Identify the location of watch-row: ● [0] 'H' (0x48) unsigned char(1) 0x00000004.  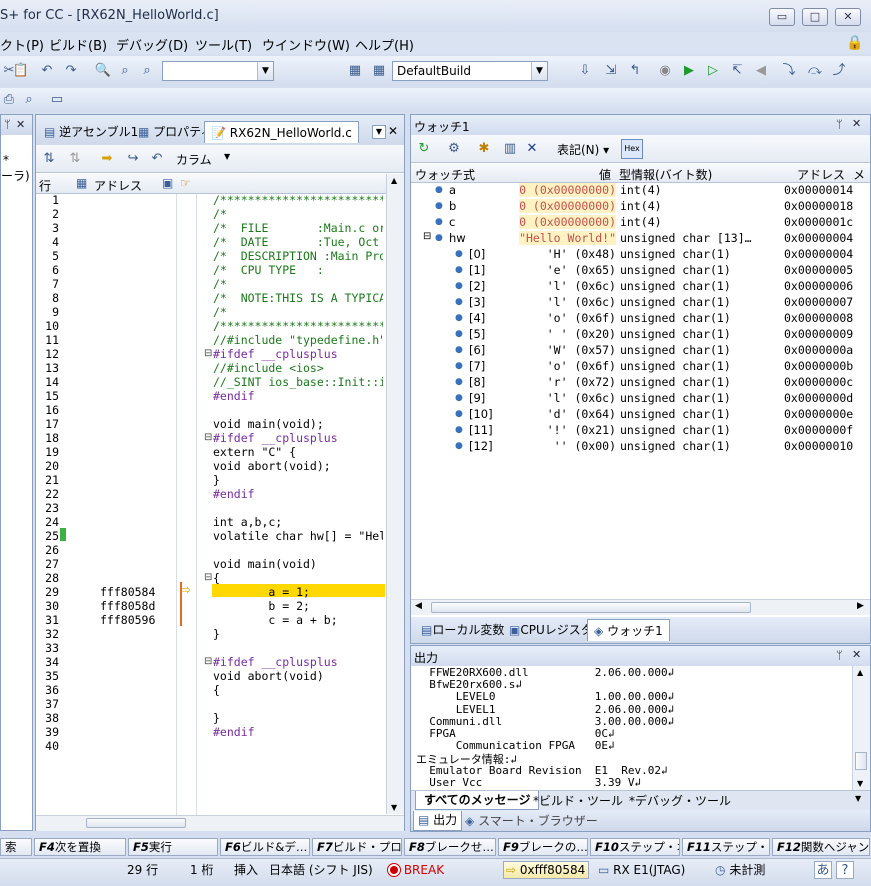
(635, 255).